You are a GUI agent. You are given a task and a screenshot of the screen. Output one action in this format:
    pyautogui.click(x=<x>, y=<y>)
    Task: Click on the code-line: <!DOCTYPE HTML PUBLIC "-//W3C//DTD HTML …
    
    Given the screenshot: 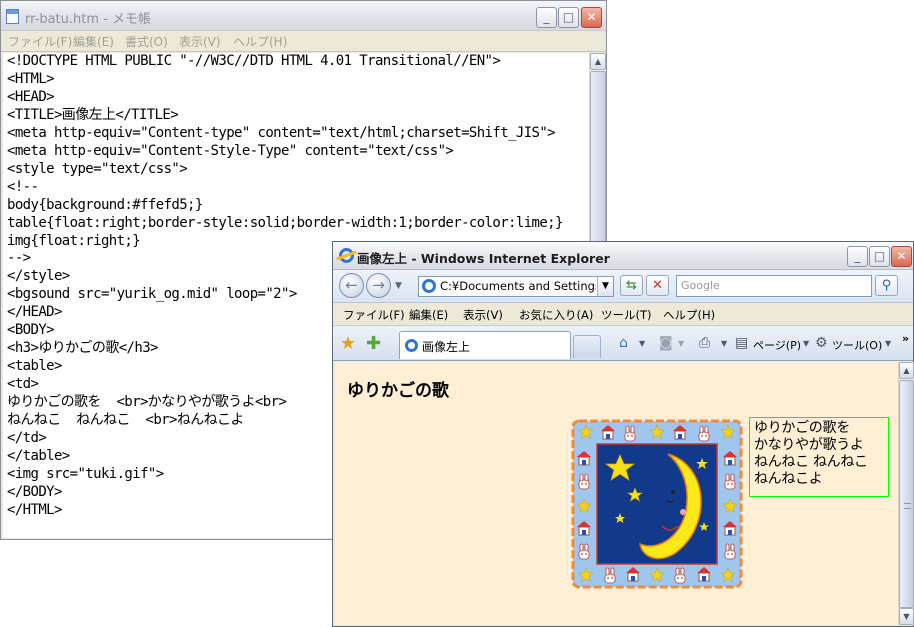 What is the action you would take?
    pyautogui.click(x=254, y=61)
    